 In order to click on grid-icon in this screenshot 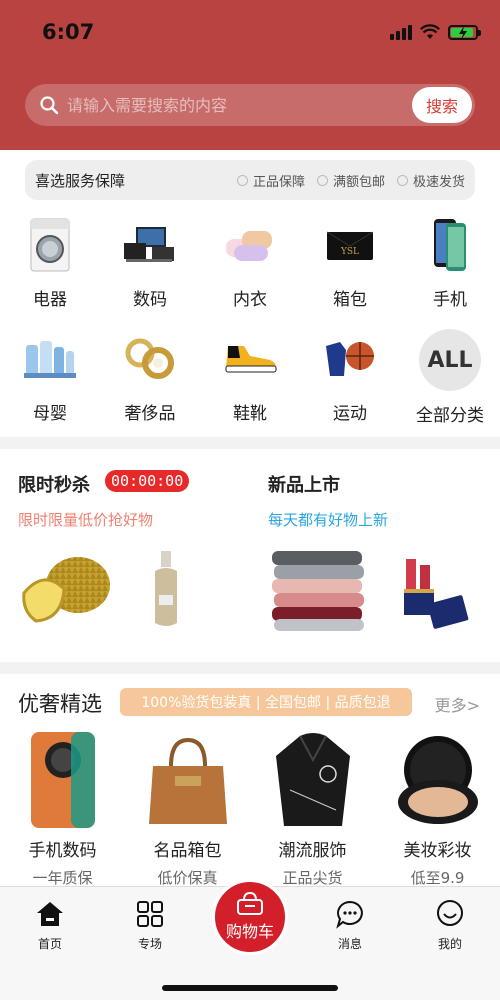, I will do `click(150, 914)`.